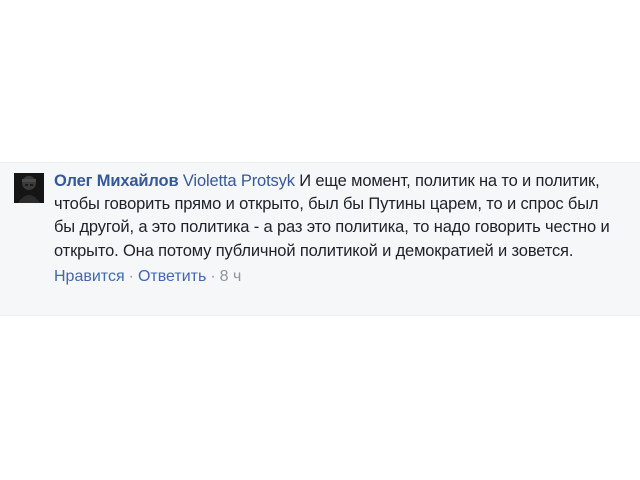  What do you see at coordinates (239, 181) in the screenshot?
I see `mention-link: Violetta Protsyk` at bounding box center [239, 181].